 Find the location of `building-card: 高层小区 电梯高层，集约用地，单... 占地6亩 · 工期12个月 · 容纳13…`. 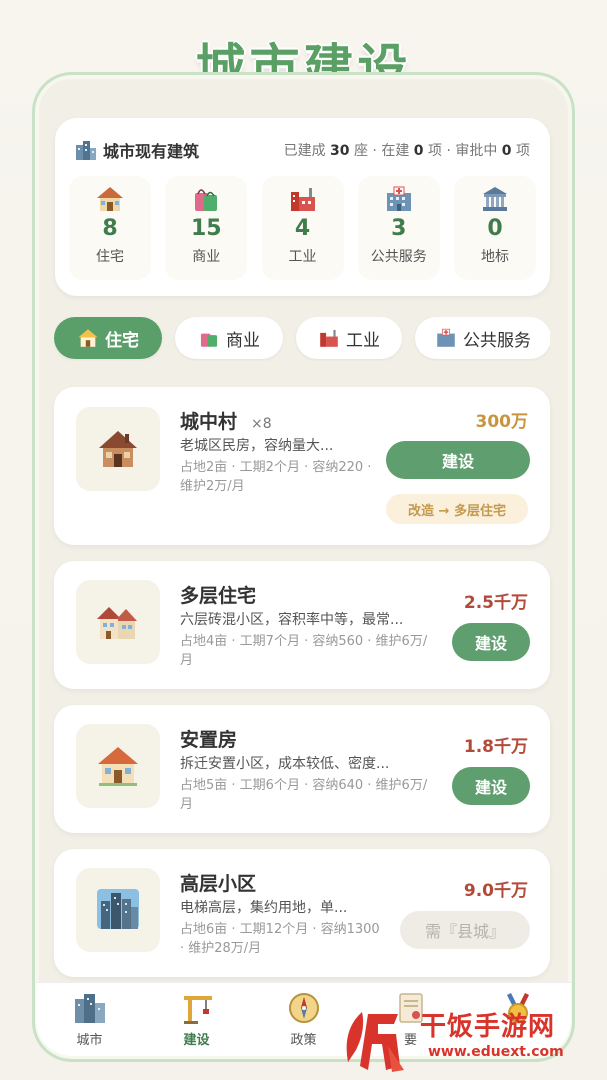

building-card: 高层小区 电梯高层，集约用地，单... 占地6亩 · 工期12个月 · 容纳13… is located at coordinates (302, 913).